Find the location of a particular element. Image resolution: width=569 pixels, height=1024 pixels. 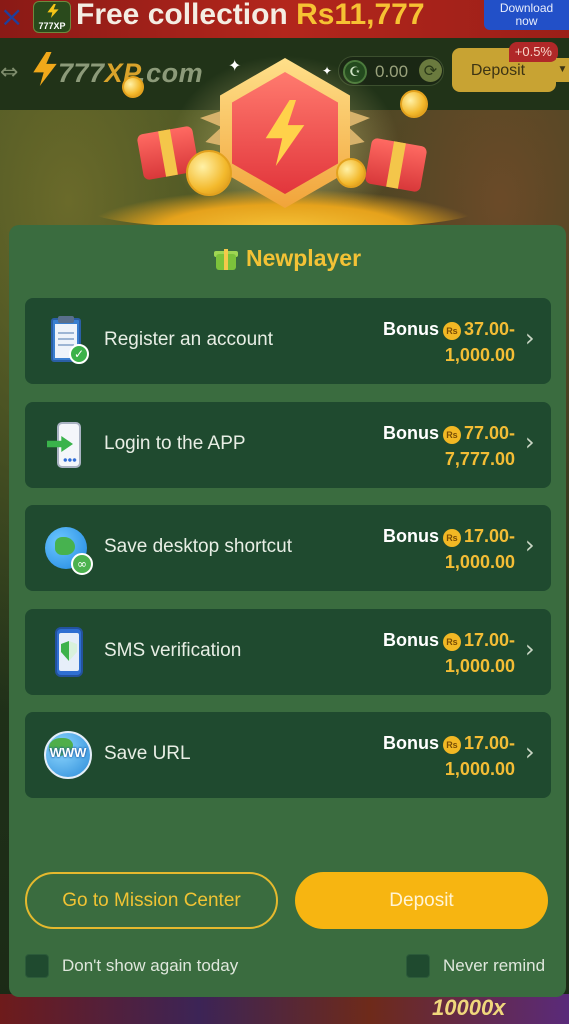

app-logo: 777XP is located at coordinates (52, 17).